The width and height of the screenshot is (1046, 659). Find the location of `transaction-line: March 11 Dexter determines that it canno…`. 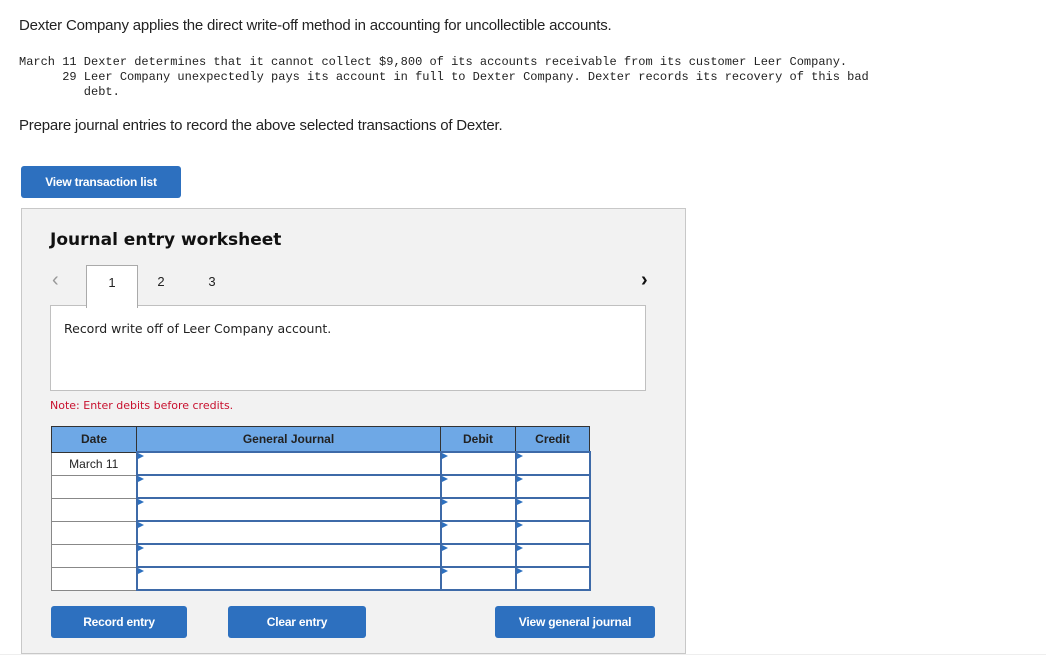

transaction-line: March 11 Dexter determines that it canno… is located at coordinates (433, 62).